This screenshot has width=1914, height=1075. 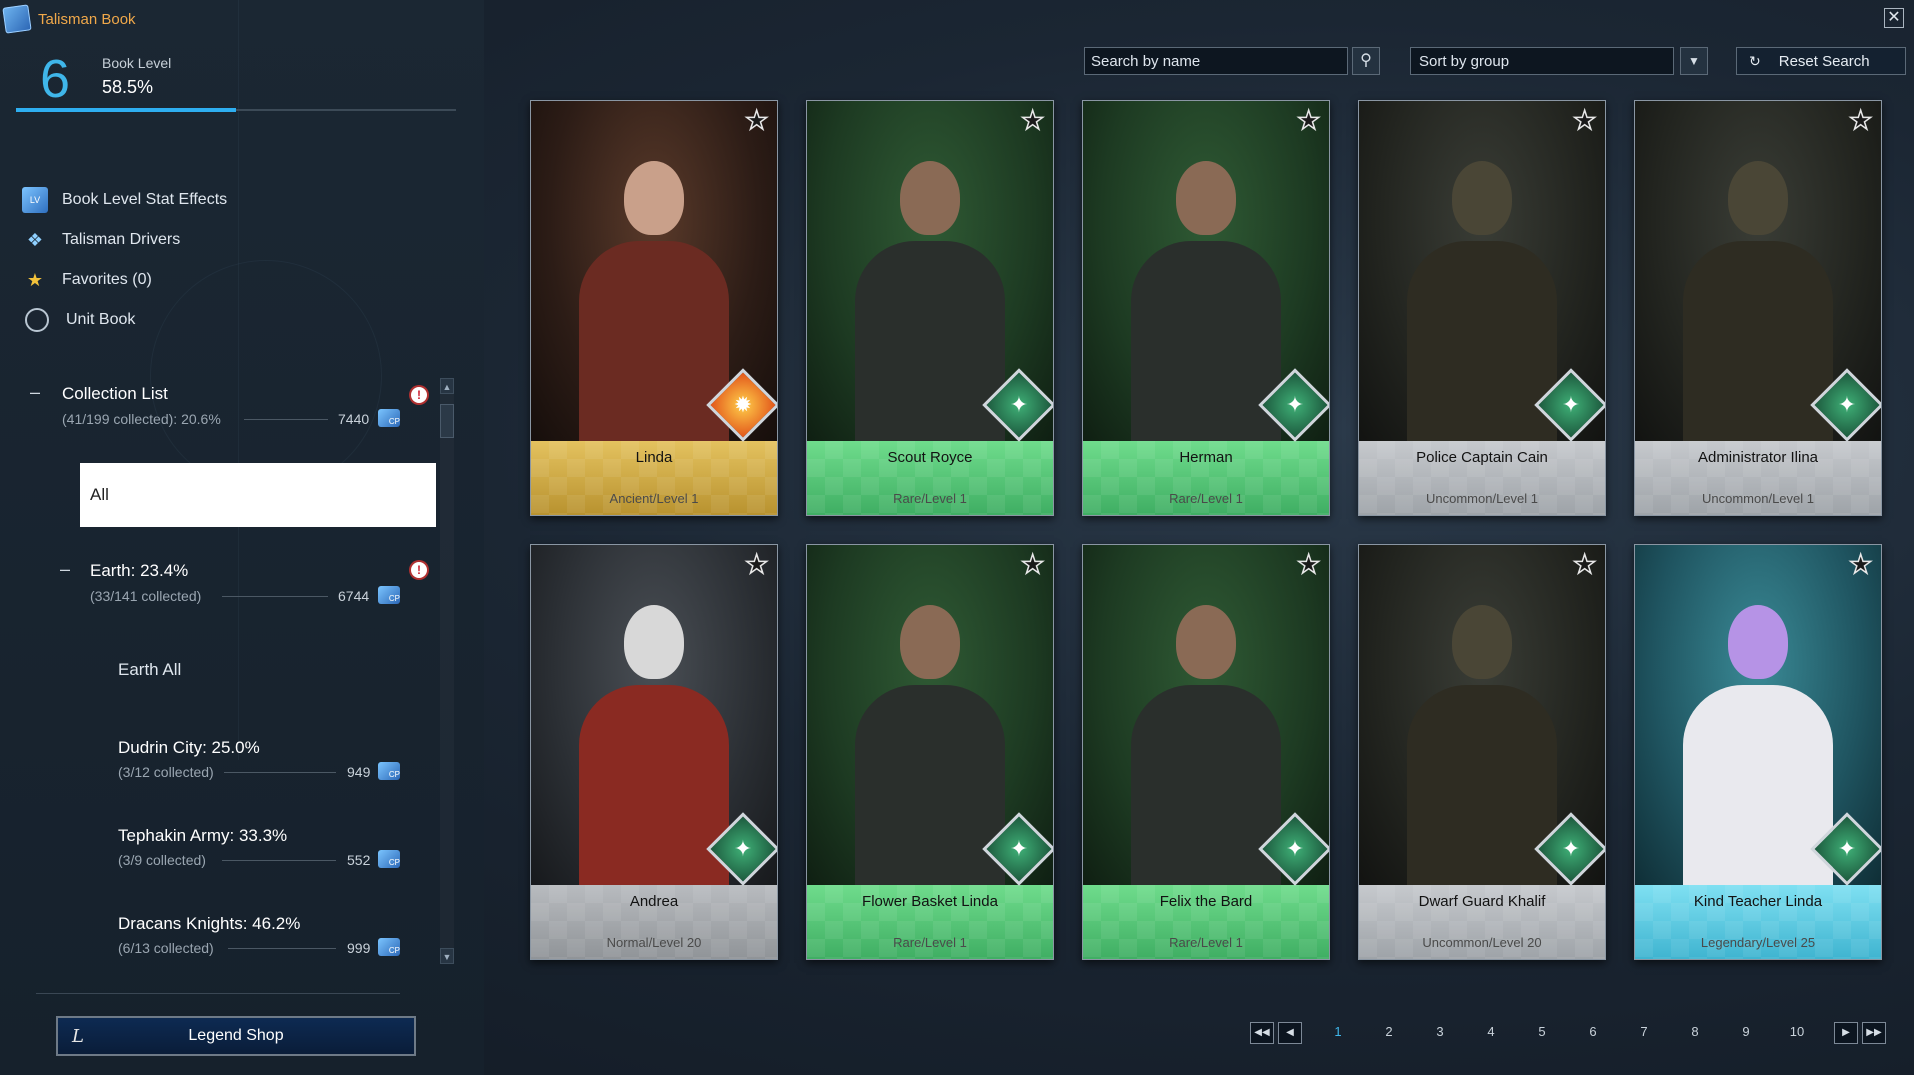 What do you see at coordinates (1491, 1031) in the screenshot?
I see `page-number: 4` at bounding box center [1491, 1031].